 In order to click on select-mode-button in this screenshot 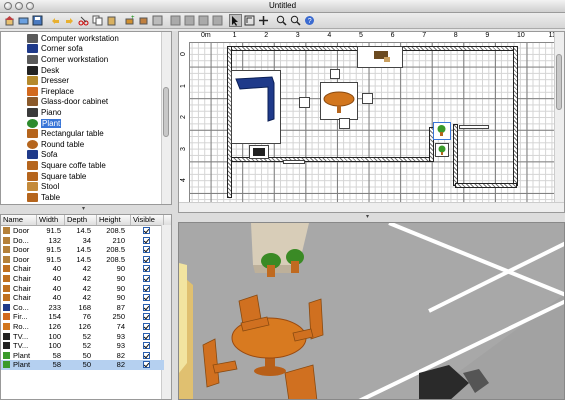, I will do `click(235, 20)`.